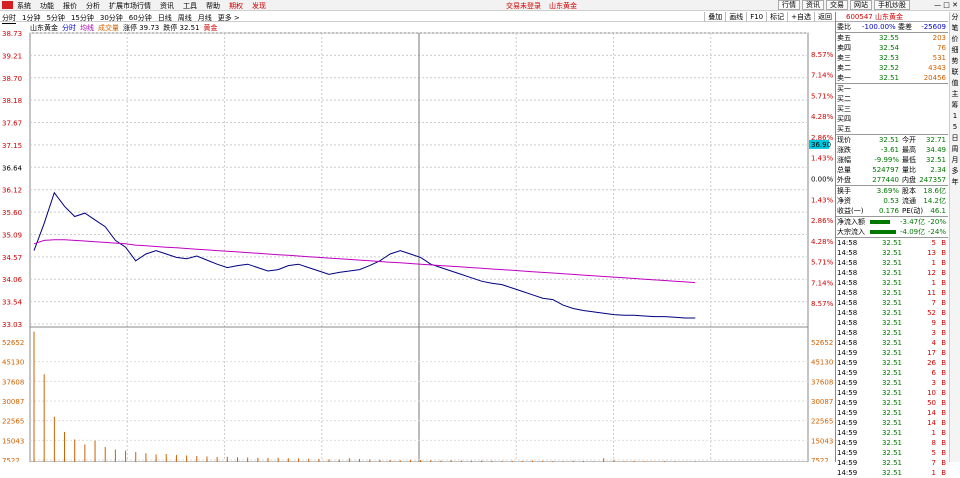 Image resolution: width=960 pixels, height=478 pixels. What do you see at coordinates (844, 48) in the screenshot?
I see `ask-label: 卖四` at bounding box center [844, 48].